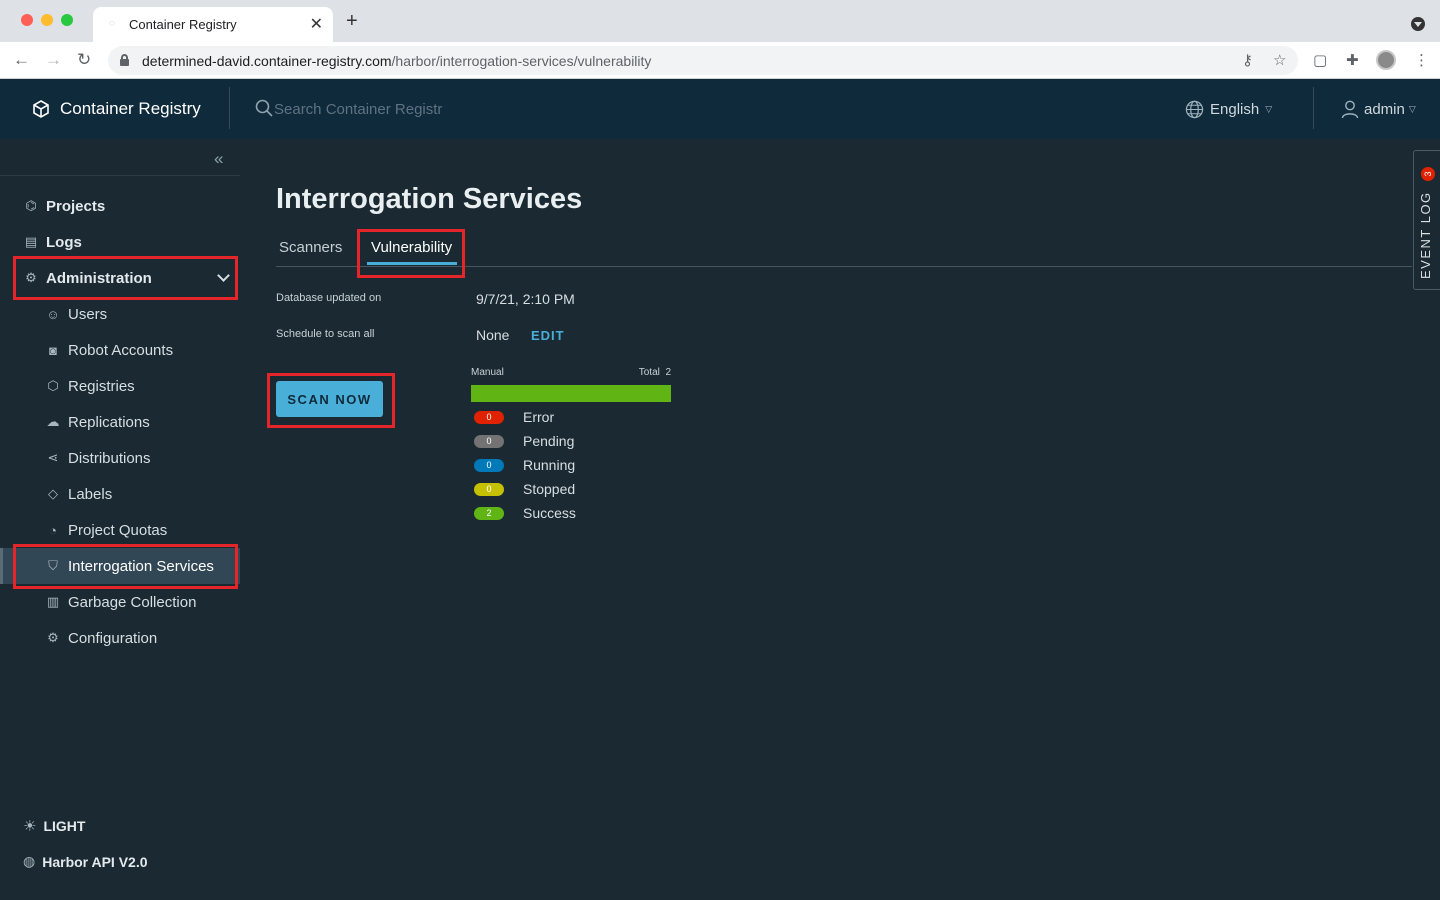  I want to click on sidebar-item-replications: ☁ Replications, so click(120, 422).